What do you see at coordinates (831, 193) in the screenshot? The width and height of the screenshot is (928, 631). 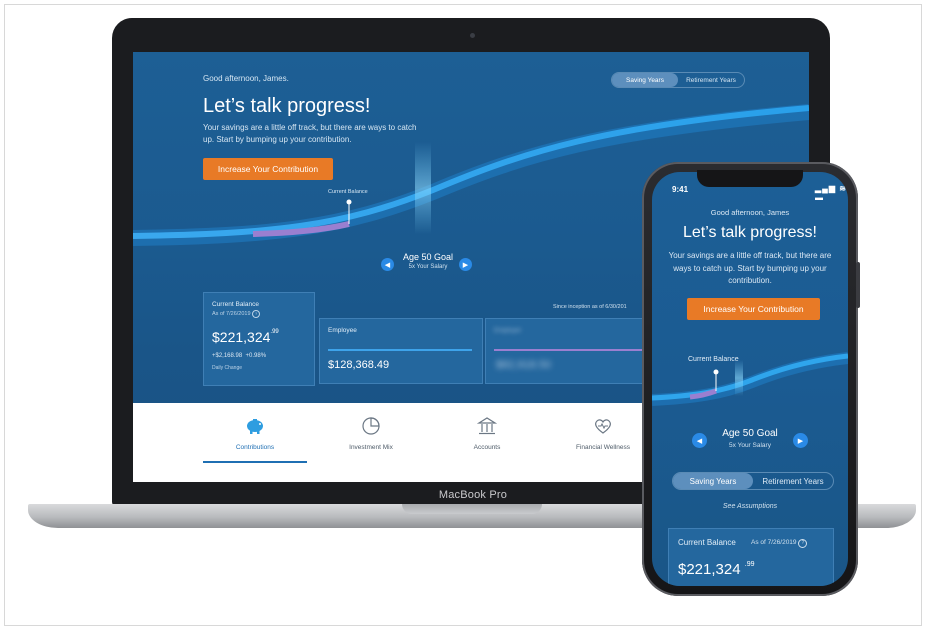 I see `status-icons: ▂▄▆ ≋ ▬` at bounding box center [831, 193].